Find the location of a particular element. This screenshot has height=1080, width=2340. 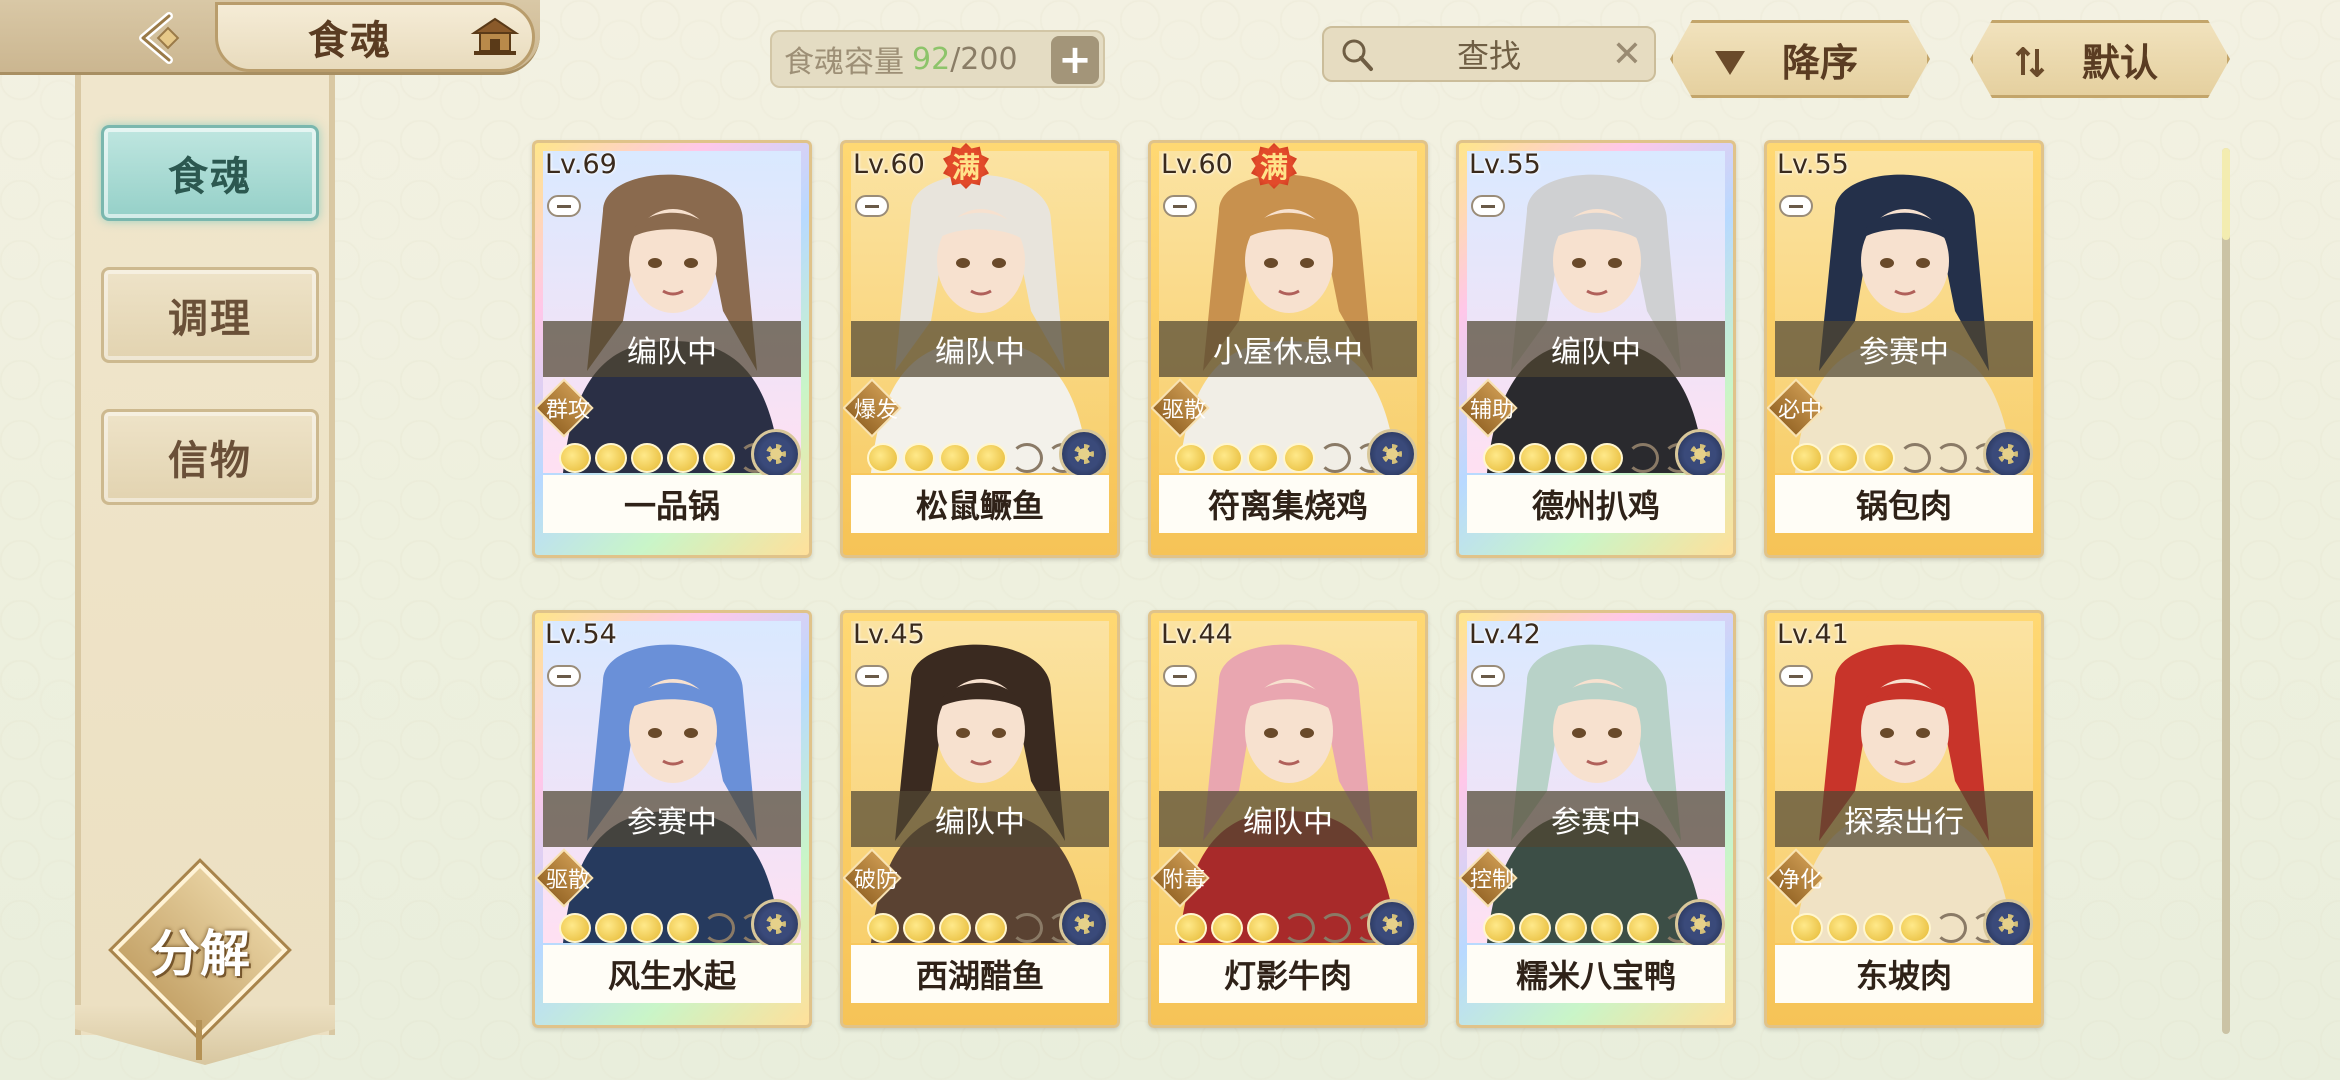

close-icon: ✕ is located at coordinates (1627, 55).